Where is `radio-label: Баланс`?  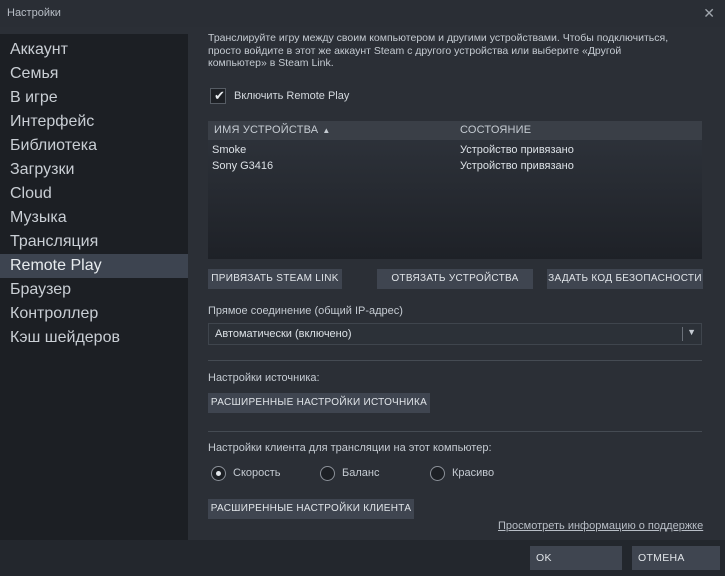
radio-label: Баланс is located at coordinates (361, 473).